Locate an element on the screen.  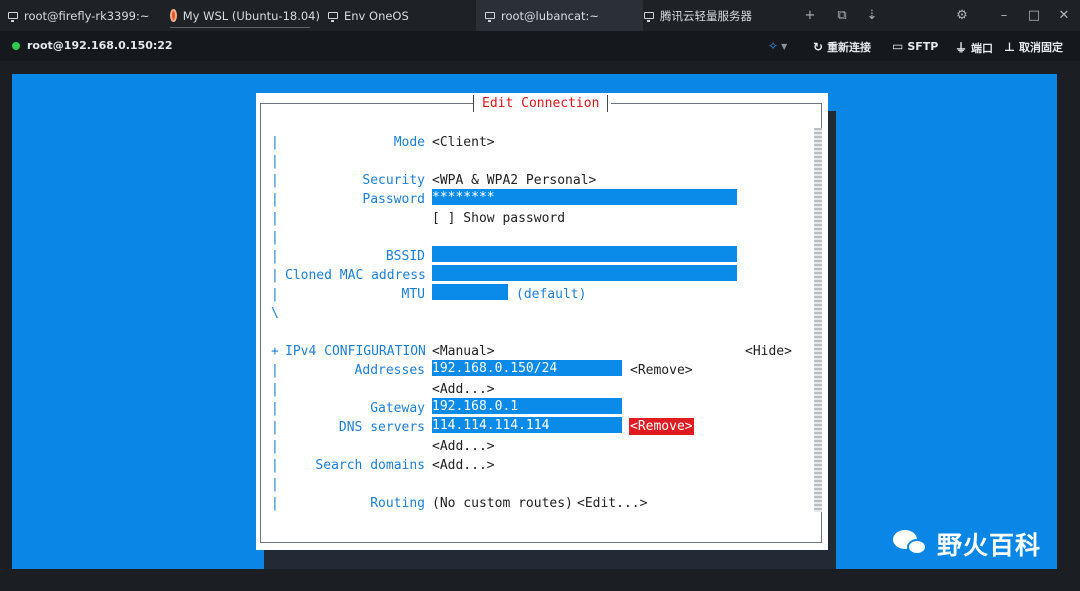
sftp-label: SFTP is located at coordinates (923, 46).